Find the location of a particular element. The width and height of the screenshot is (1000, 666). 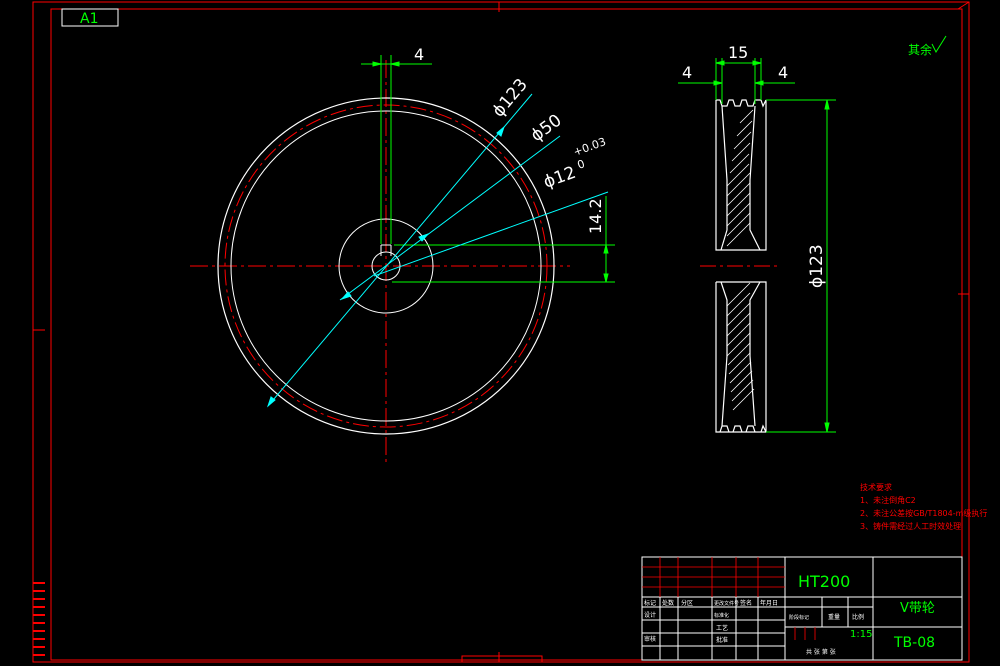

section-outline-bottom is located at coordinates (741, 357).